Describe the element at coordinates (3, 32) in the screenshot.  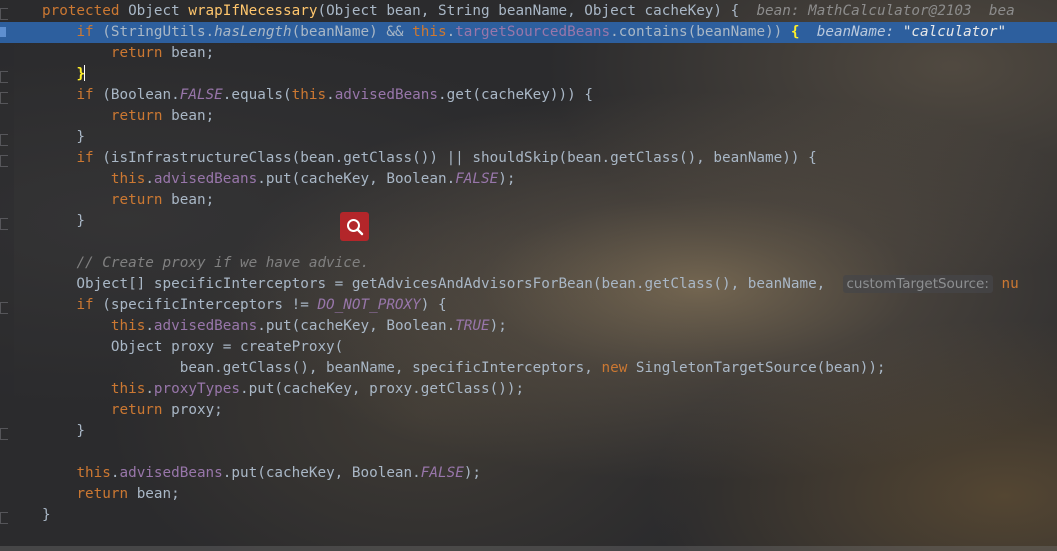
I see `execution-point-icon` at that location.